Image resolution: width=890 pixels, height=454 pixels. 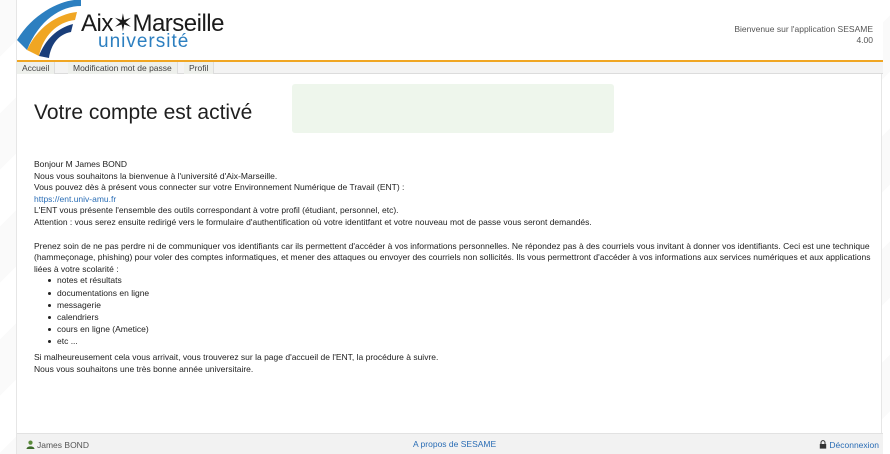 I want to click on ent-link: https://ent.univ-amu.fr, so click(x=75, y=199).